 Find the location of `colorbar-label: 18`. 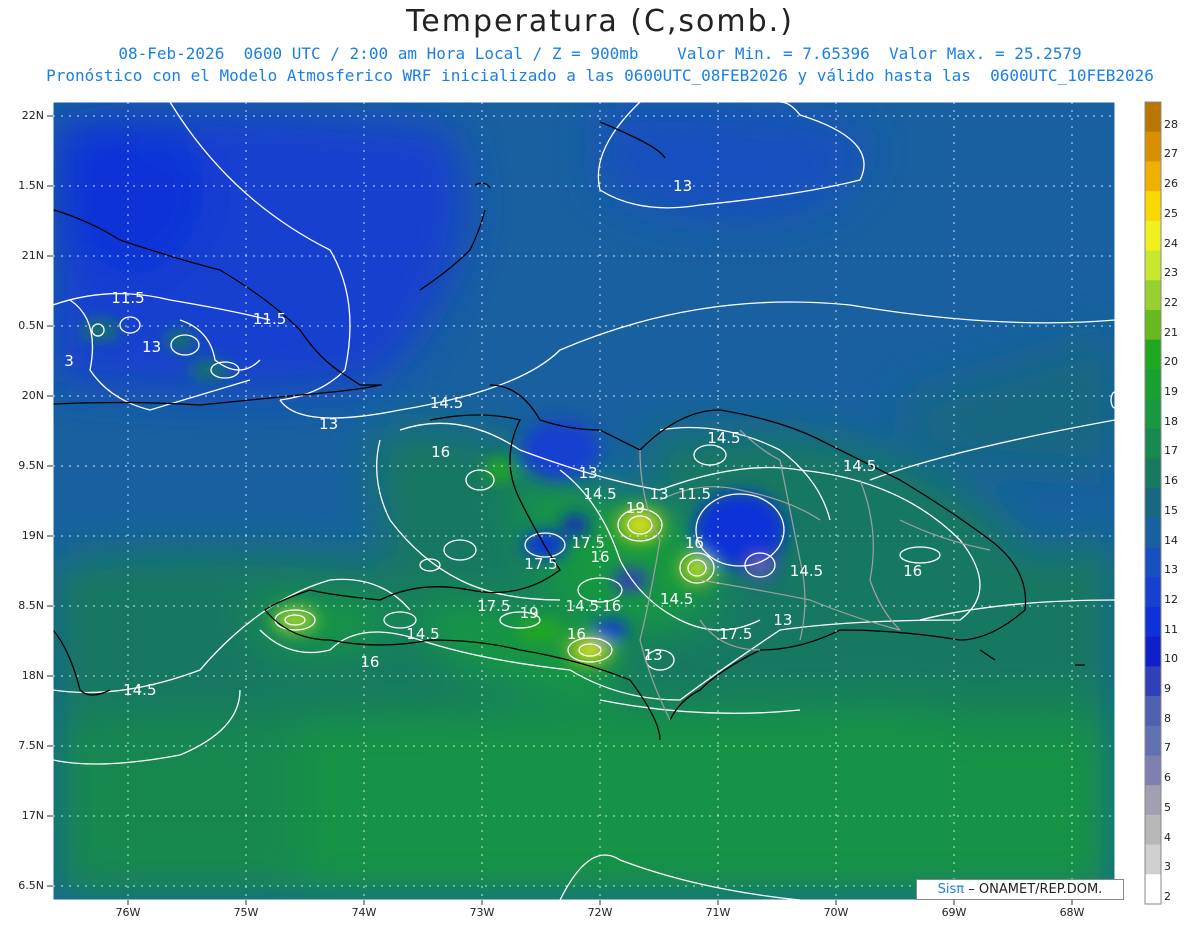

colorbar-label: 18 is located at coordinates (1171, 421).